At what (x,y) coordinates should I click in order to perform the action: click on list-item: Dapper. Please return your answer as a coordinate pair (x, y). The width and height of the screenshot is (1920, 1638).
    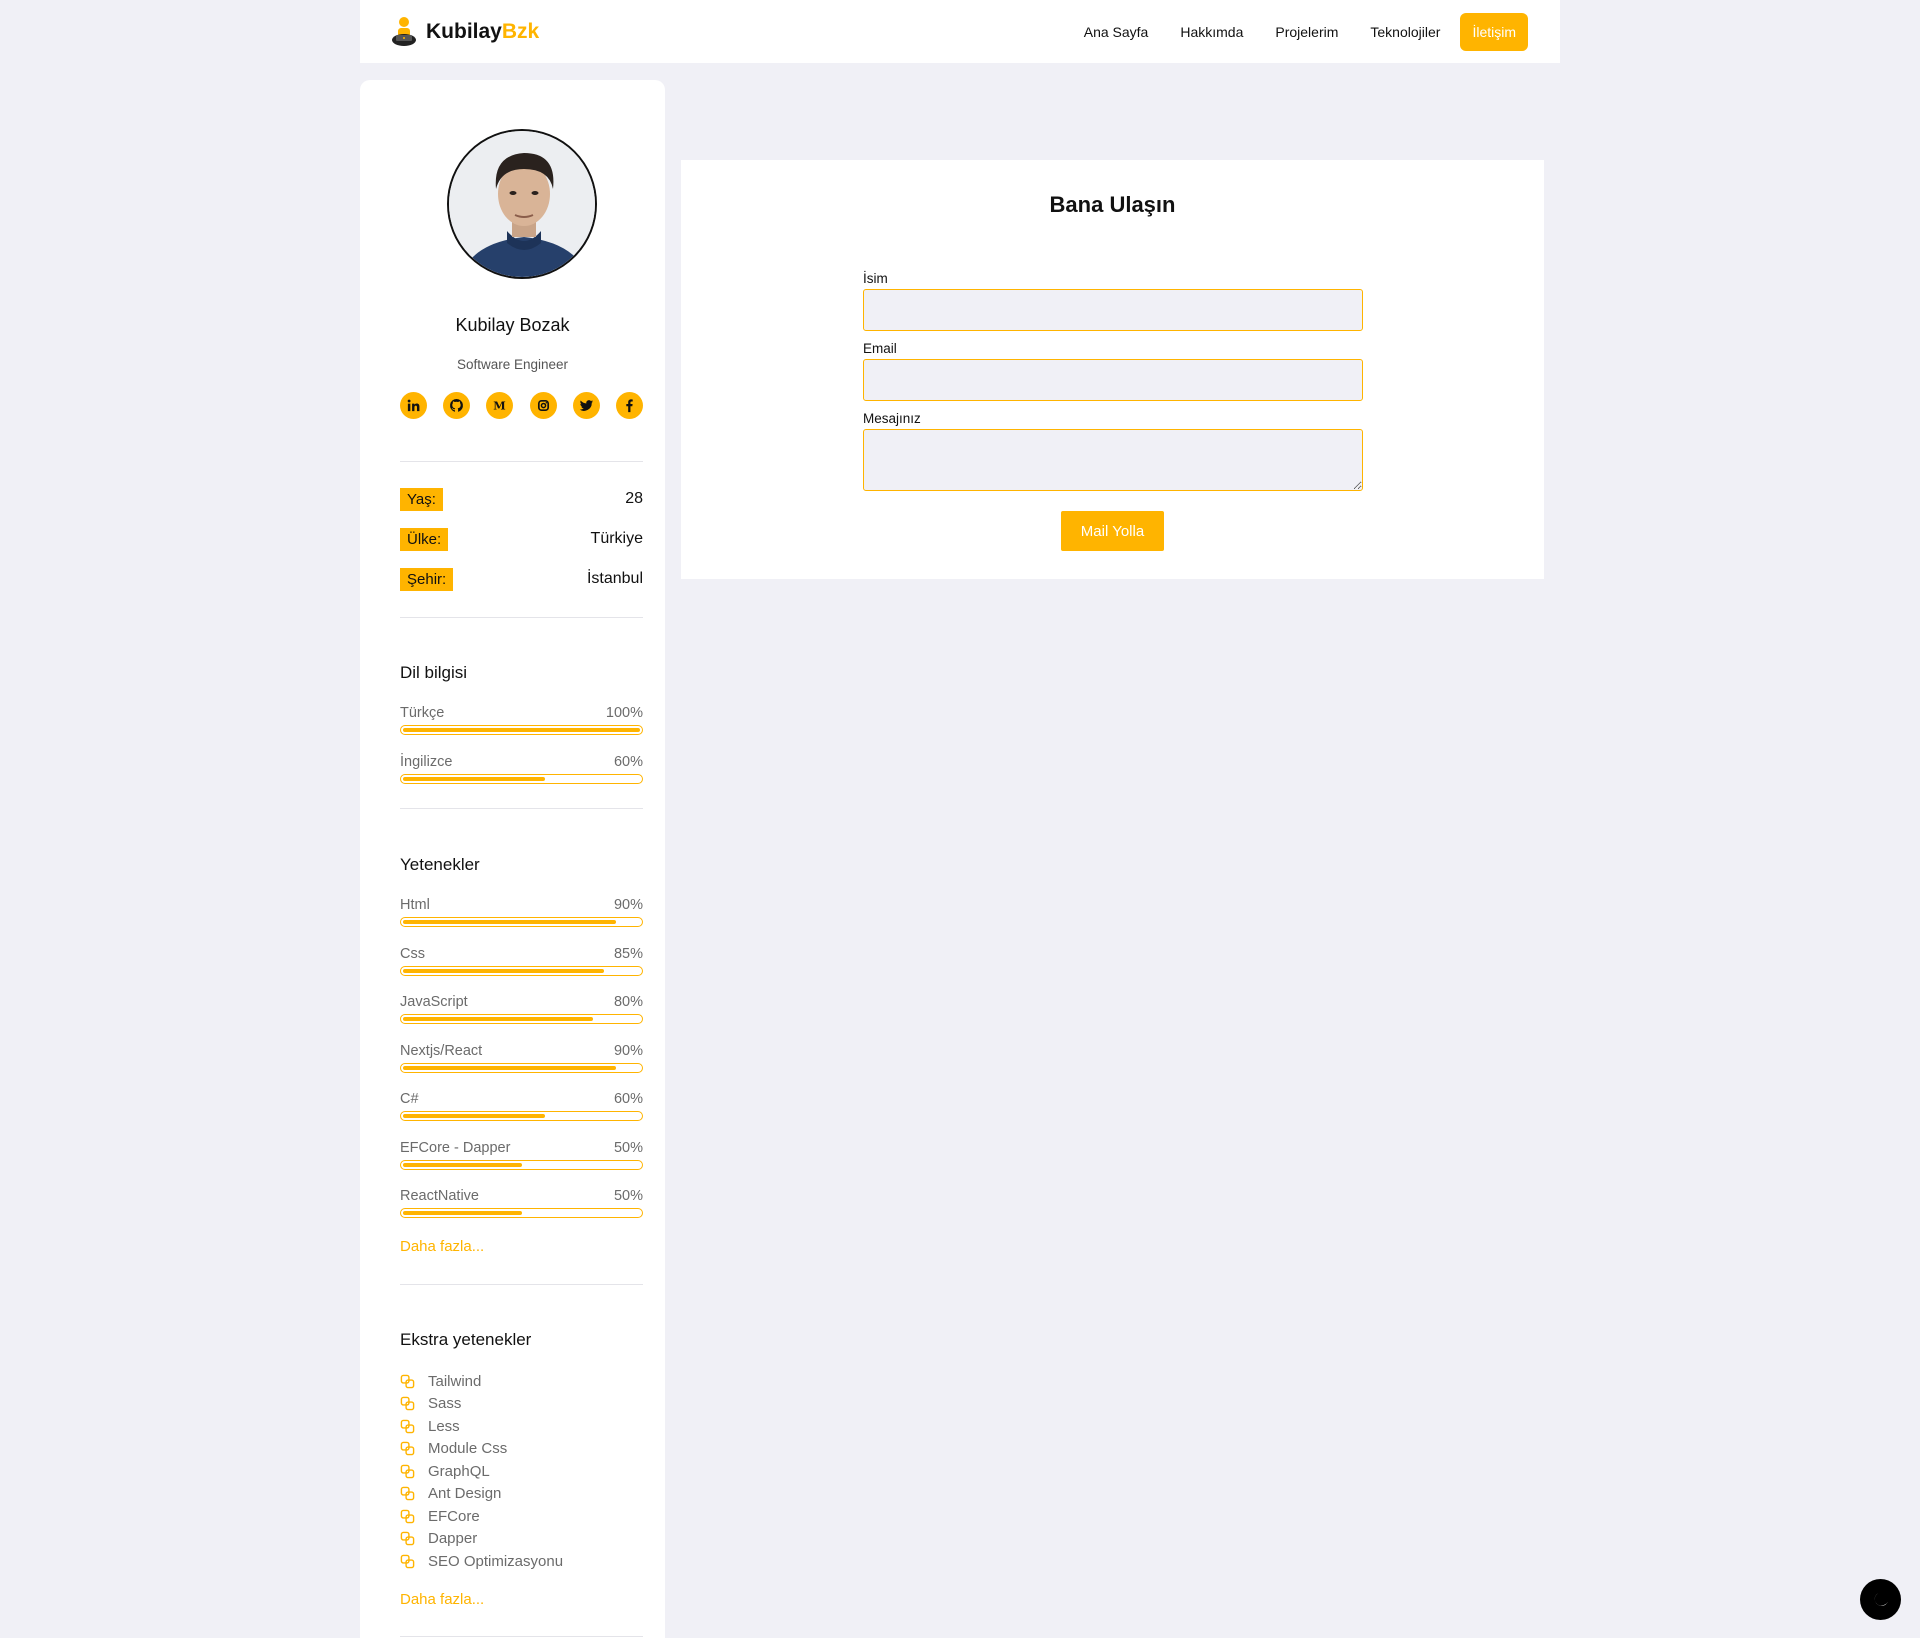
    Looking at the image, I should click on (481, 1539).